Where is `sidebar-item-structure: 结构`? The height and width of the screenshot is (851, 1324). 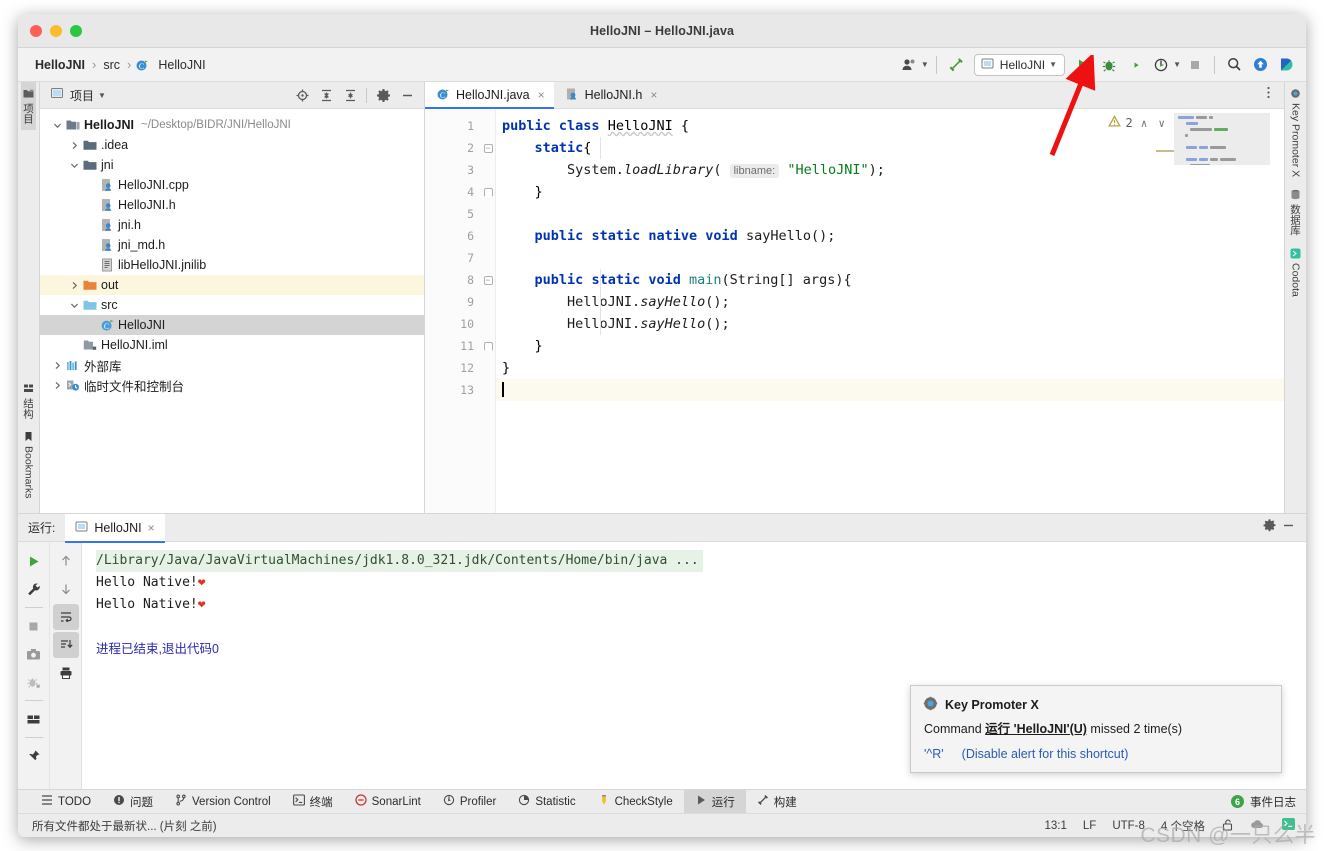
sidebar-item-structure: 结构 is located at coordinates (28, 401).